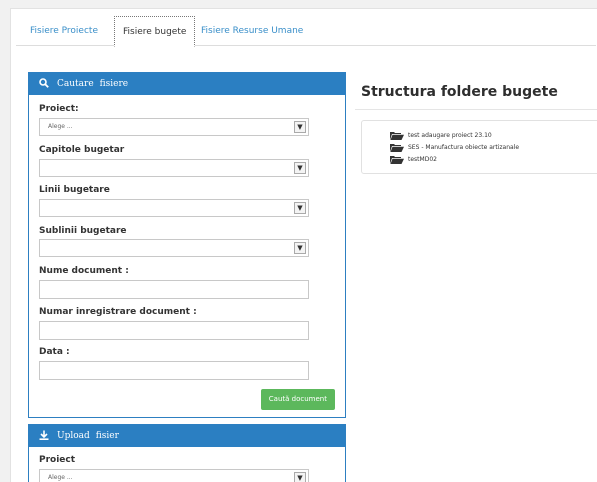  Describe the element at coordinates (174, 289) in the screenshot. I see `nume-document-input` at that location.